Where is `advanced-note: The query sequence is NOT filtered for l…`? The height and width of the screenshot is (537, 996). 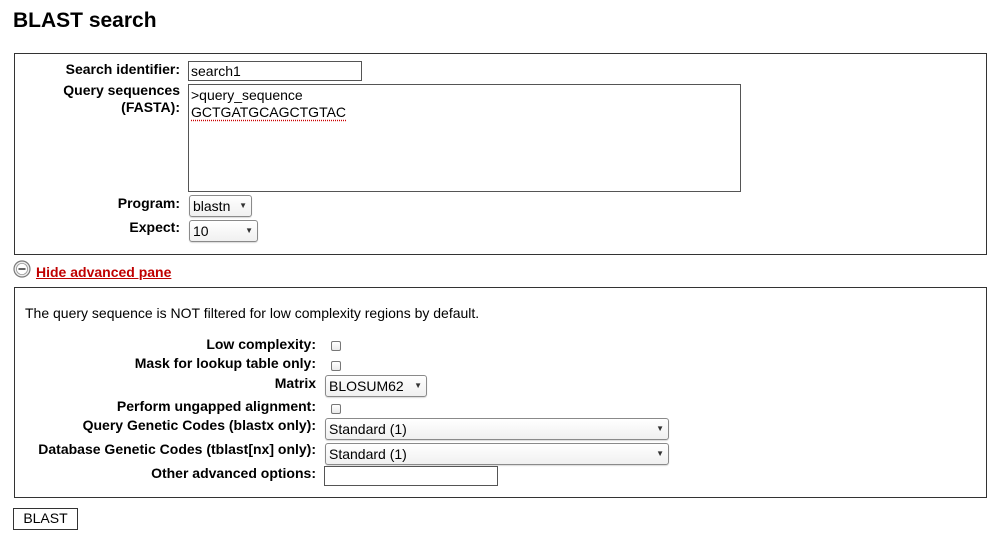
advanced-note: The query sequence is NOT filtered for l… is located at coordinates (252, 313).